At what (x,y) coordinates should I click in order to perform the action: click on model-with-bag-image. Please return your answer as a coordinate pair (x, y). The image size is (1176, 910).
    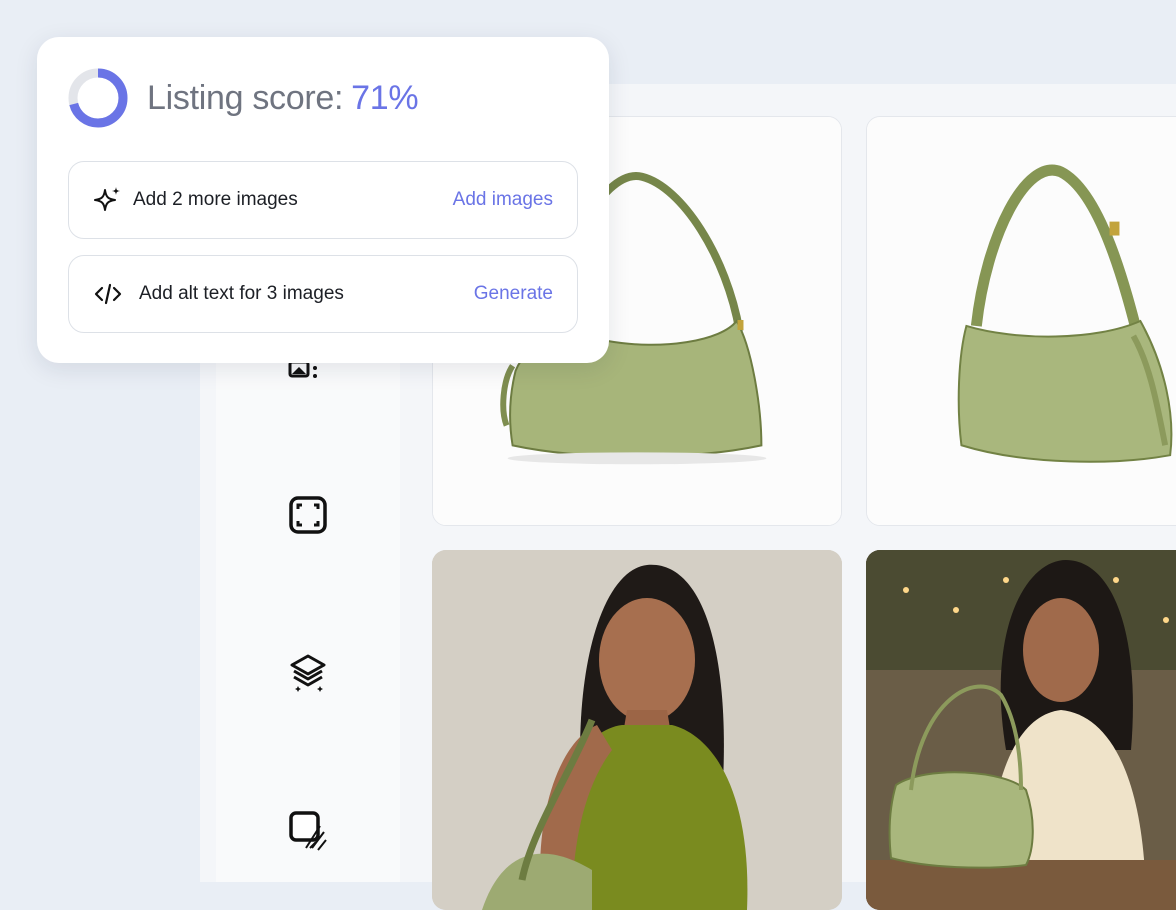
    Looking at the image, I should click on (637, 730).